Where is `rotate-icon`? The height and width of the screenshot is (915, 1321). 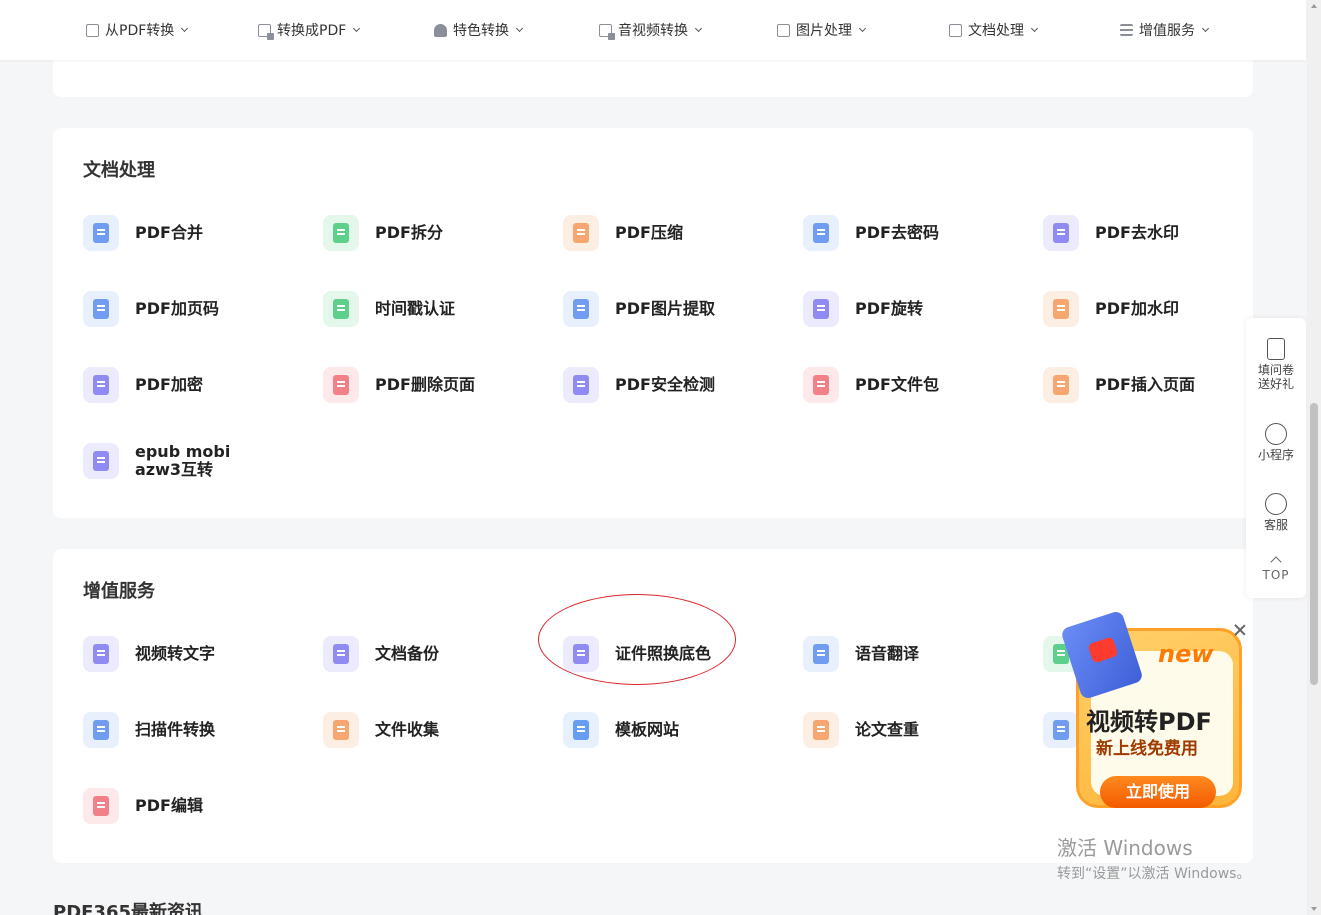
rotate-icon is located at coordinates (821, 309).